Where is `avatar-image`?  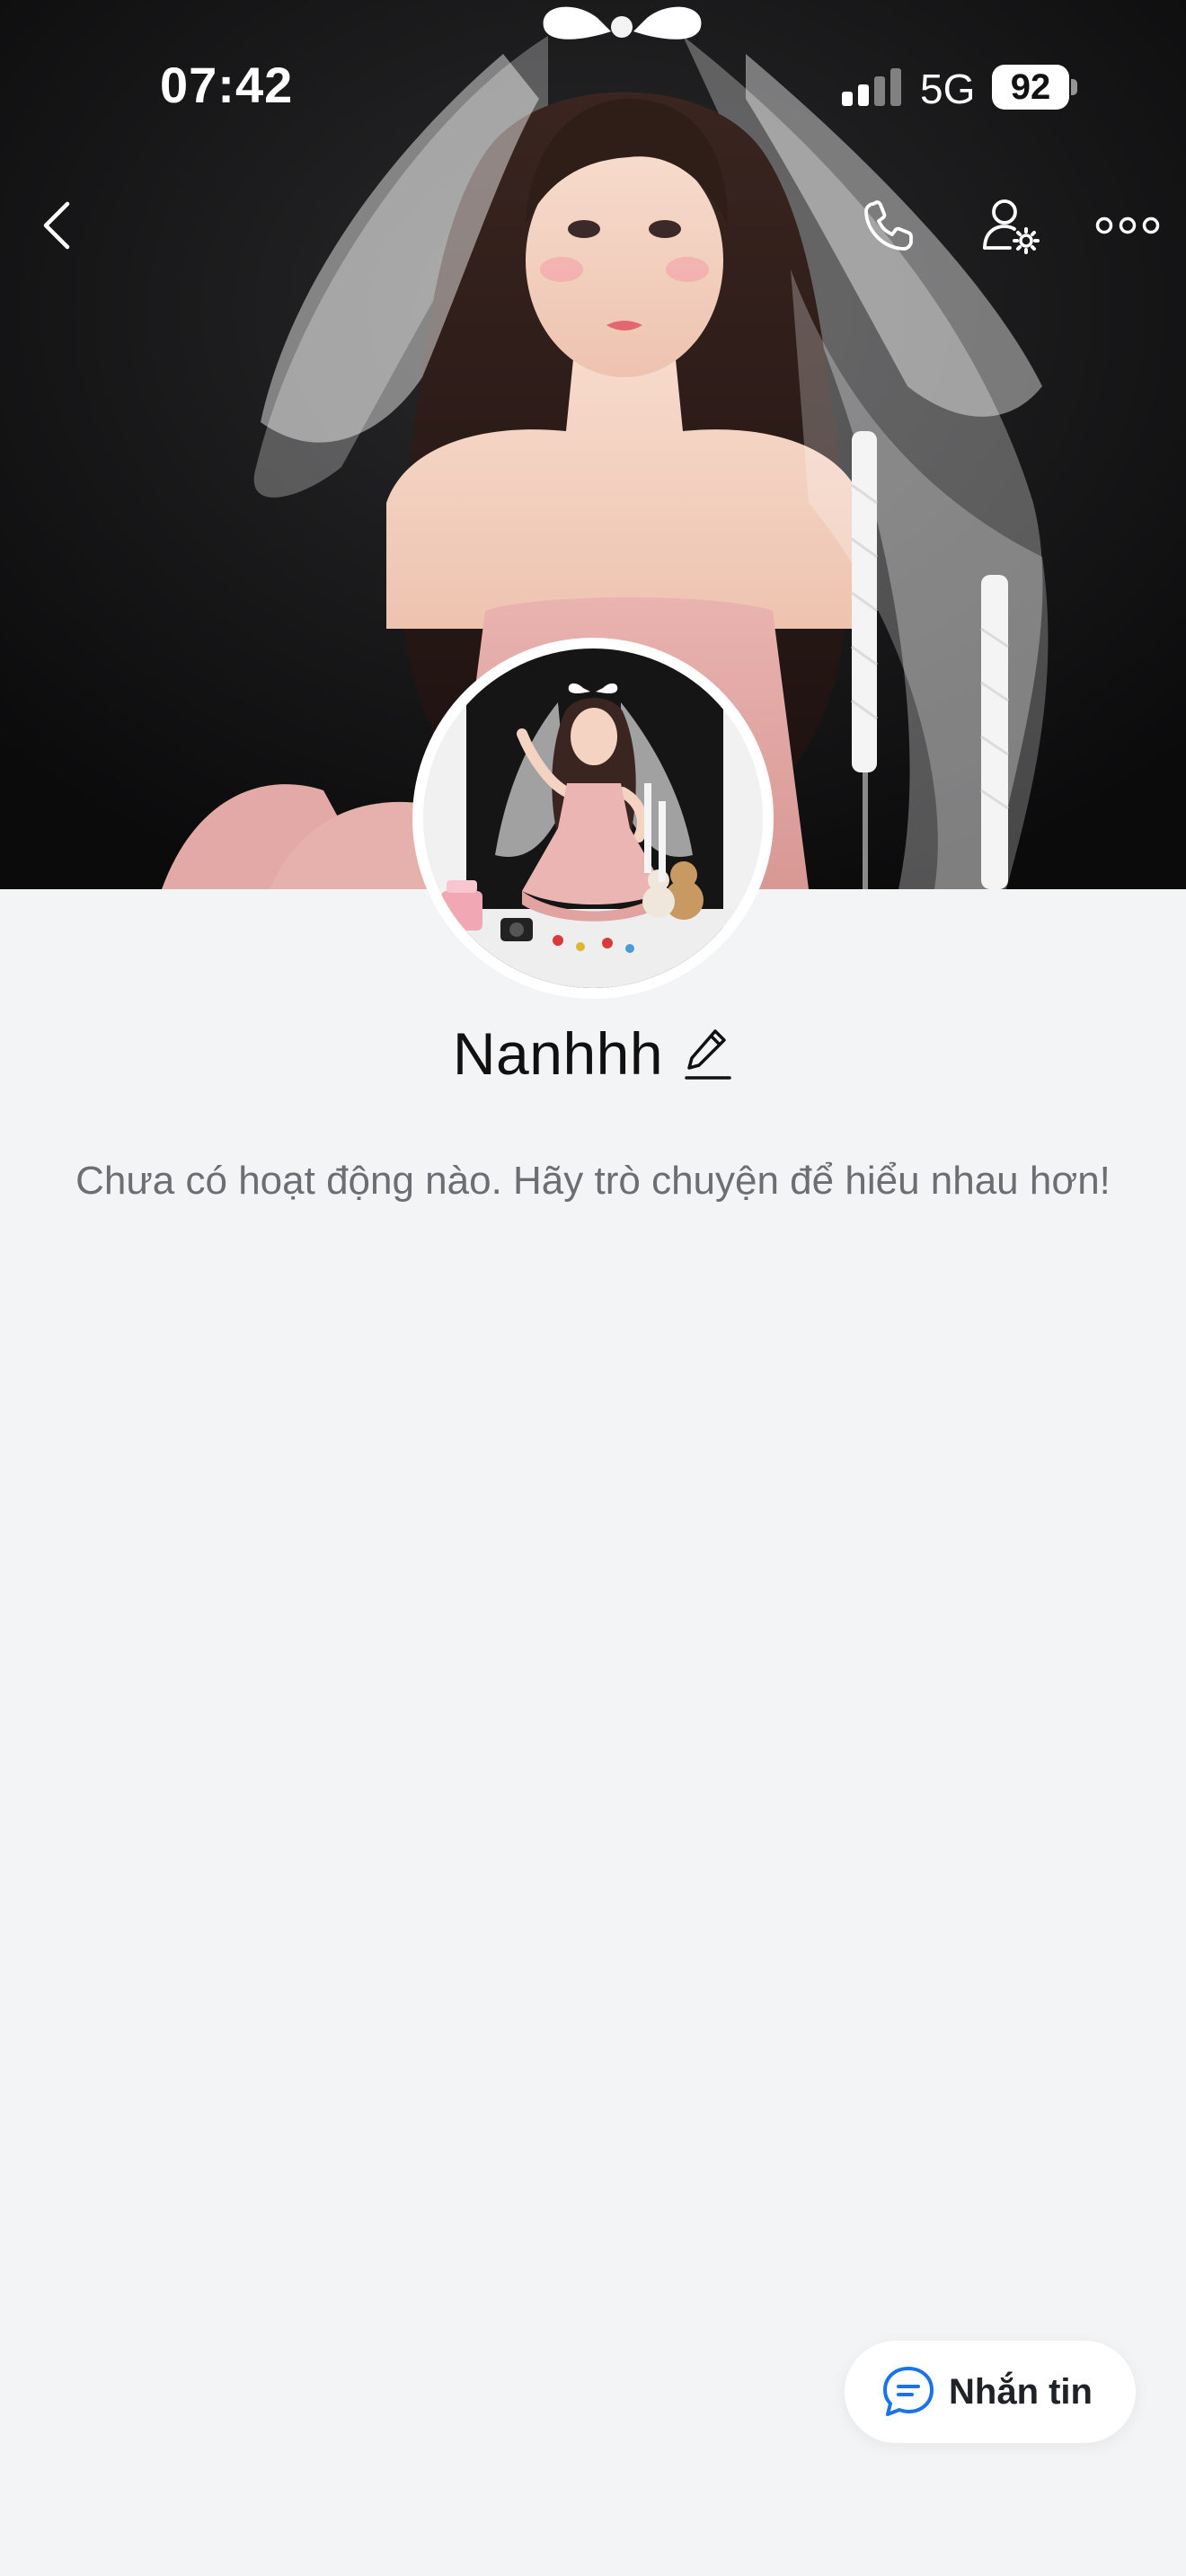 avatar-image is located at coordinates (593, 818).